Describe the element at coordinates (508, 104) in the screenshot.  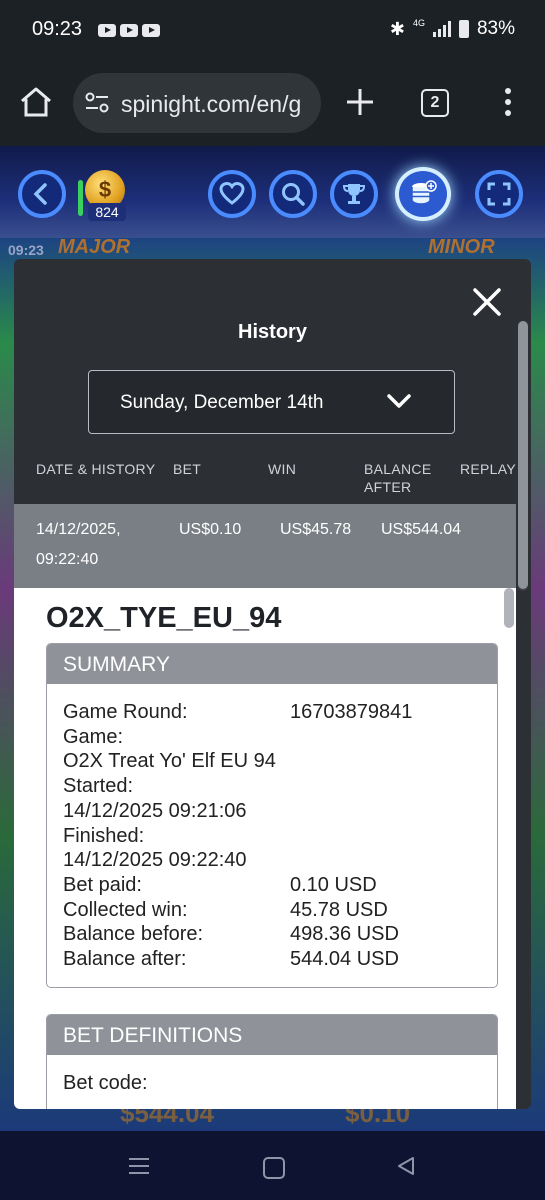
I see `more-menu-icon` at that location.